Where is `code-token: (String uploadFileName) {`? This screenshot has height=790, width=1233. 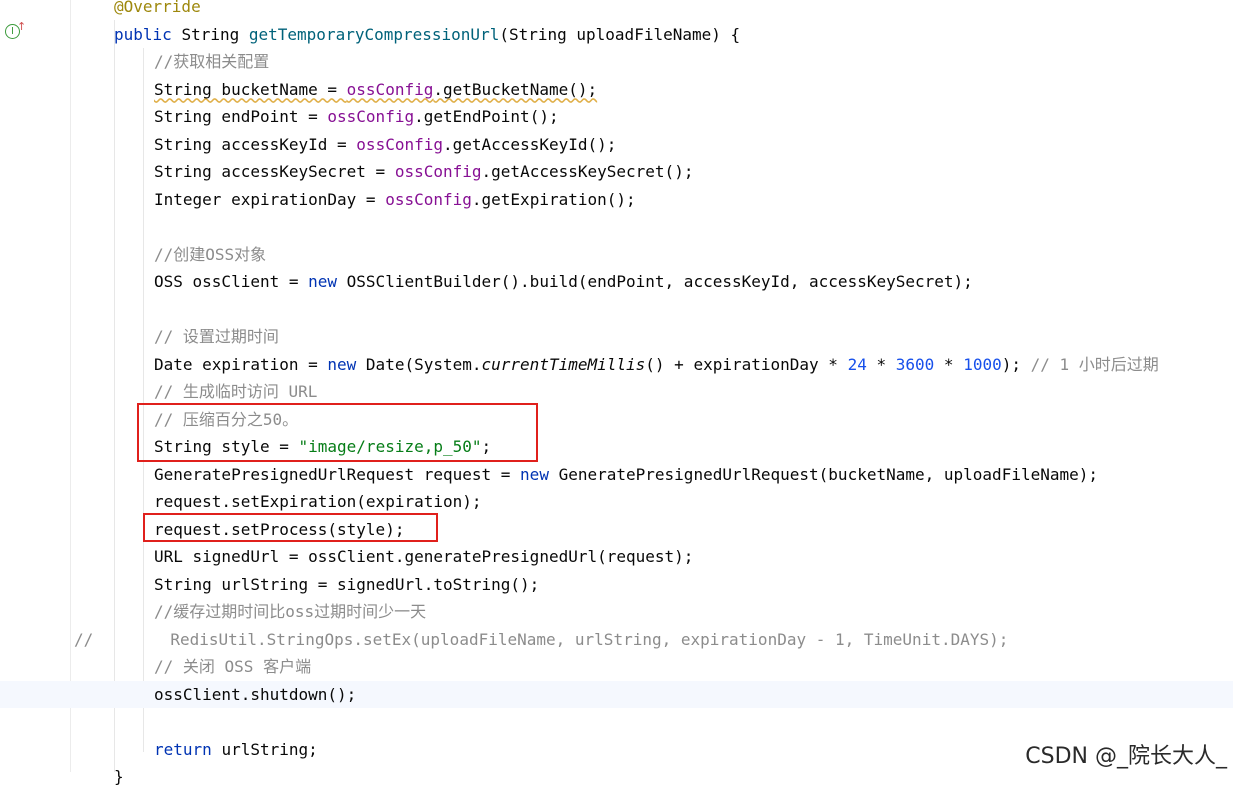
code-token: (String uploadFileName) { is located at coordinates (620, 34).